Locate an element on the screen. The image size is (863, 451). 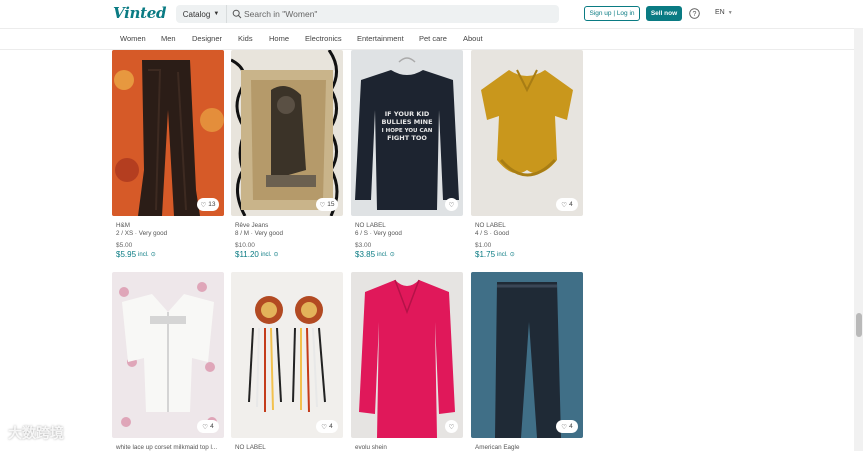
item-total-price: $5.95 incl. ⊙ is located at coordinates (136, 254).